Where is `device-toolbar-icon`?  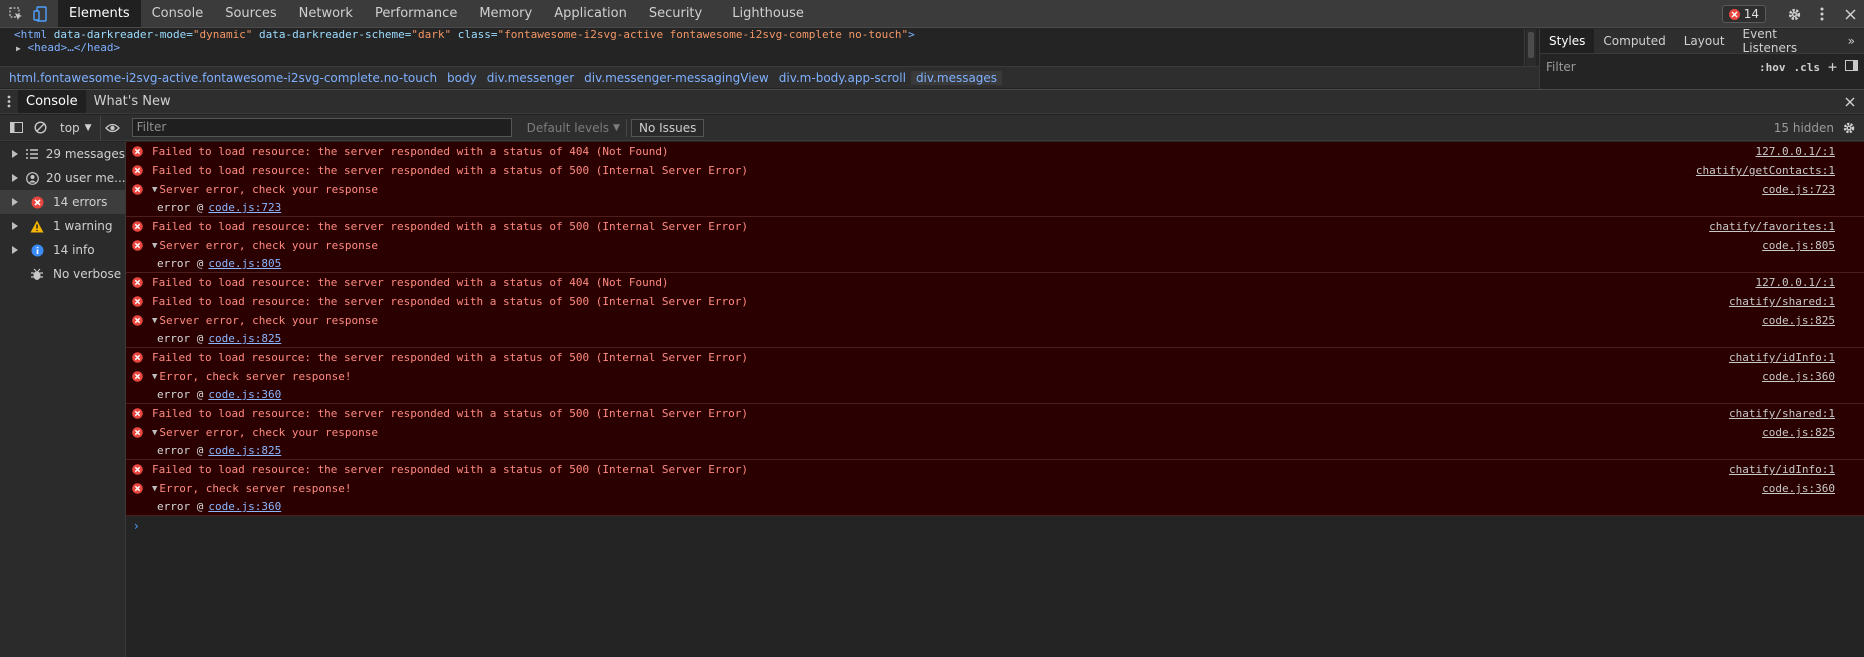 device-toolbar-icon is located at coordinates (40, 14).